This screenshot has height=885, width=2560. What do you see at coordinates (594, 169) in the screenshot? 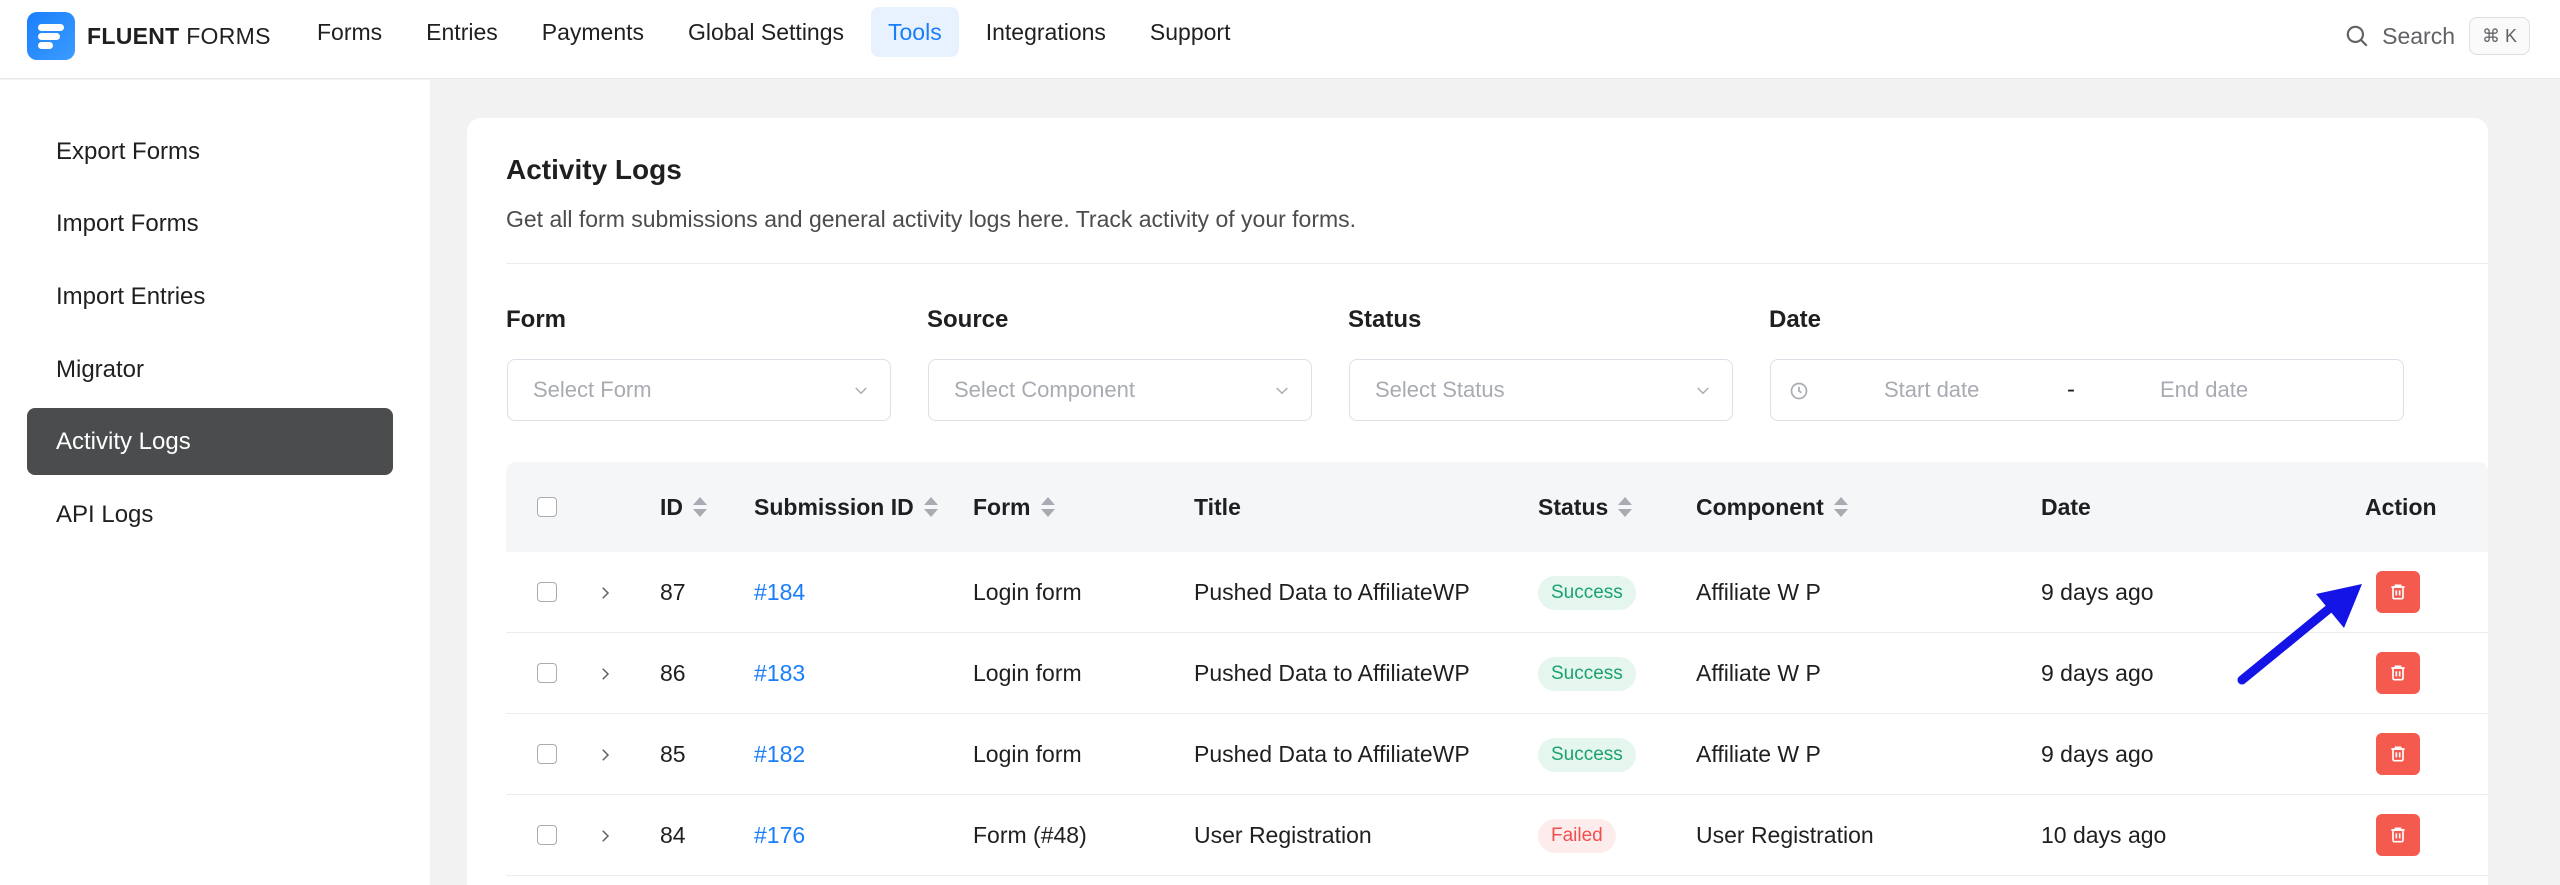
I see `page-title: Activity Logs` at bounding box center [594, 169].